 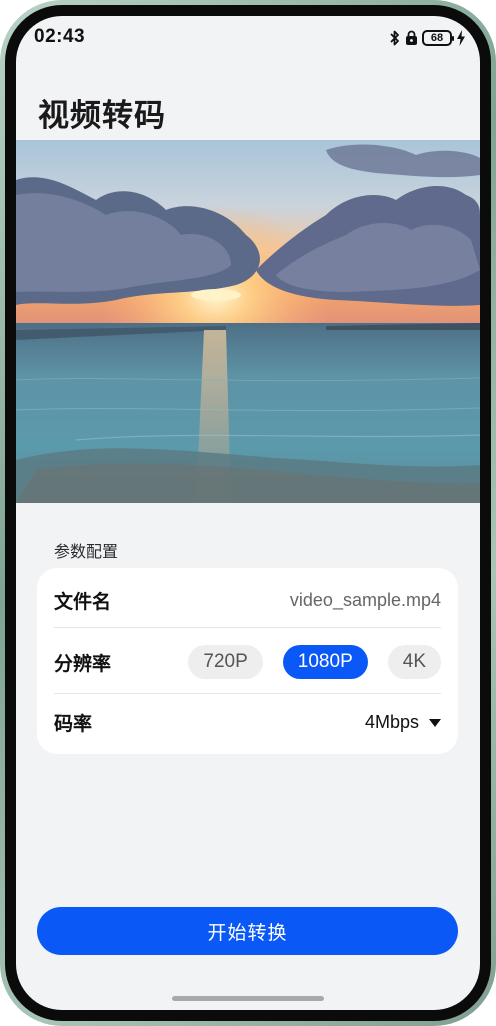 I want to click on resolution-option-1080p: 1080P, so click(x=325, y=662).